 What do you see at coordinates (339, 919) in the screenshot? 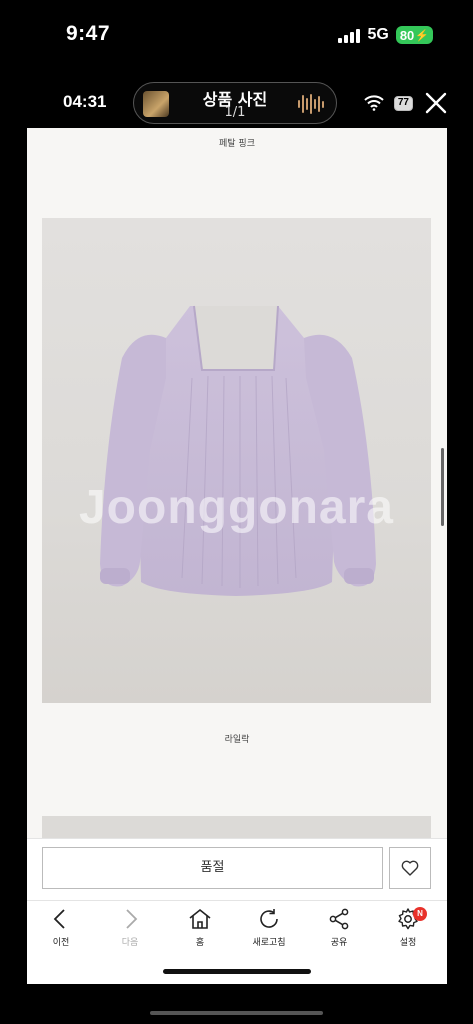
I see `share-icon` at bounding box center [339, 919].